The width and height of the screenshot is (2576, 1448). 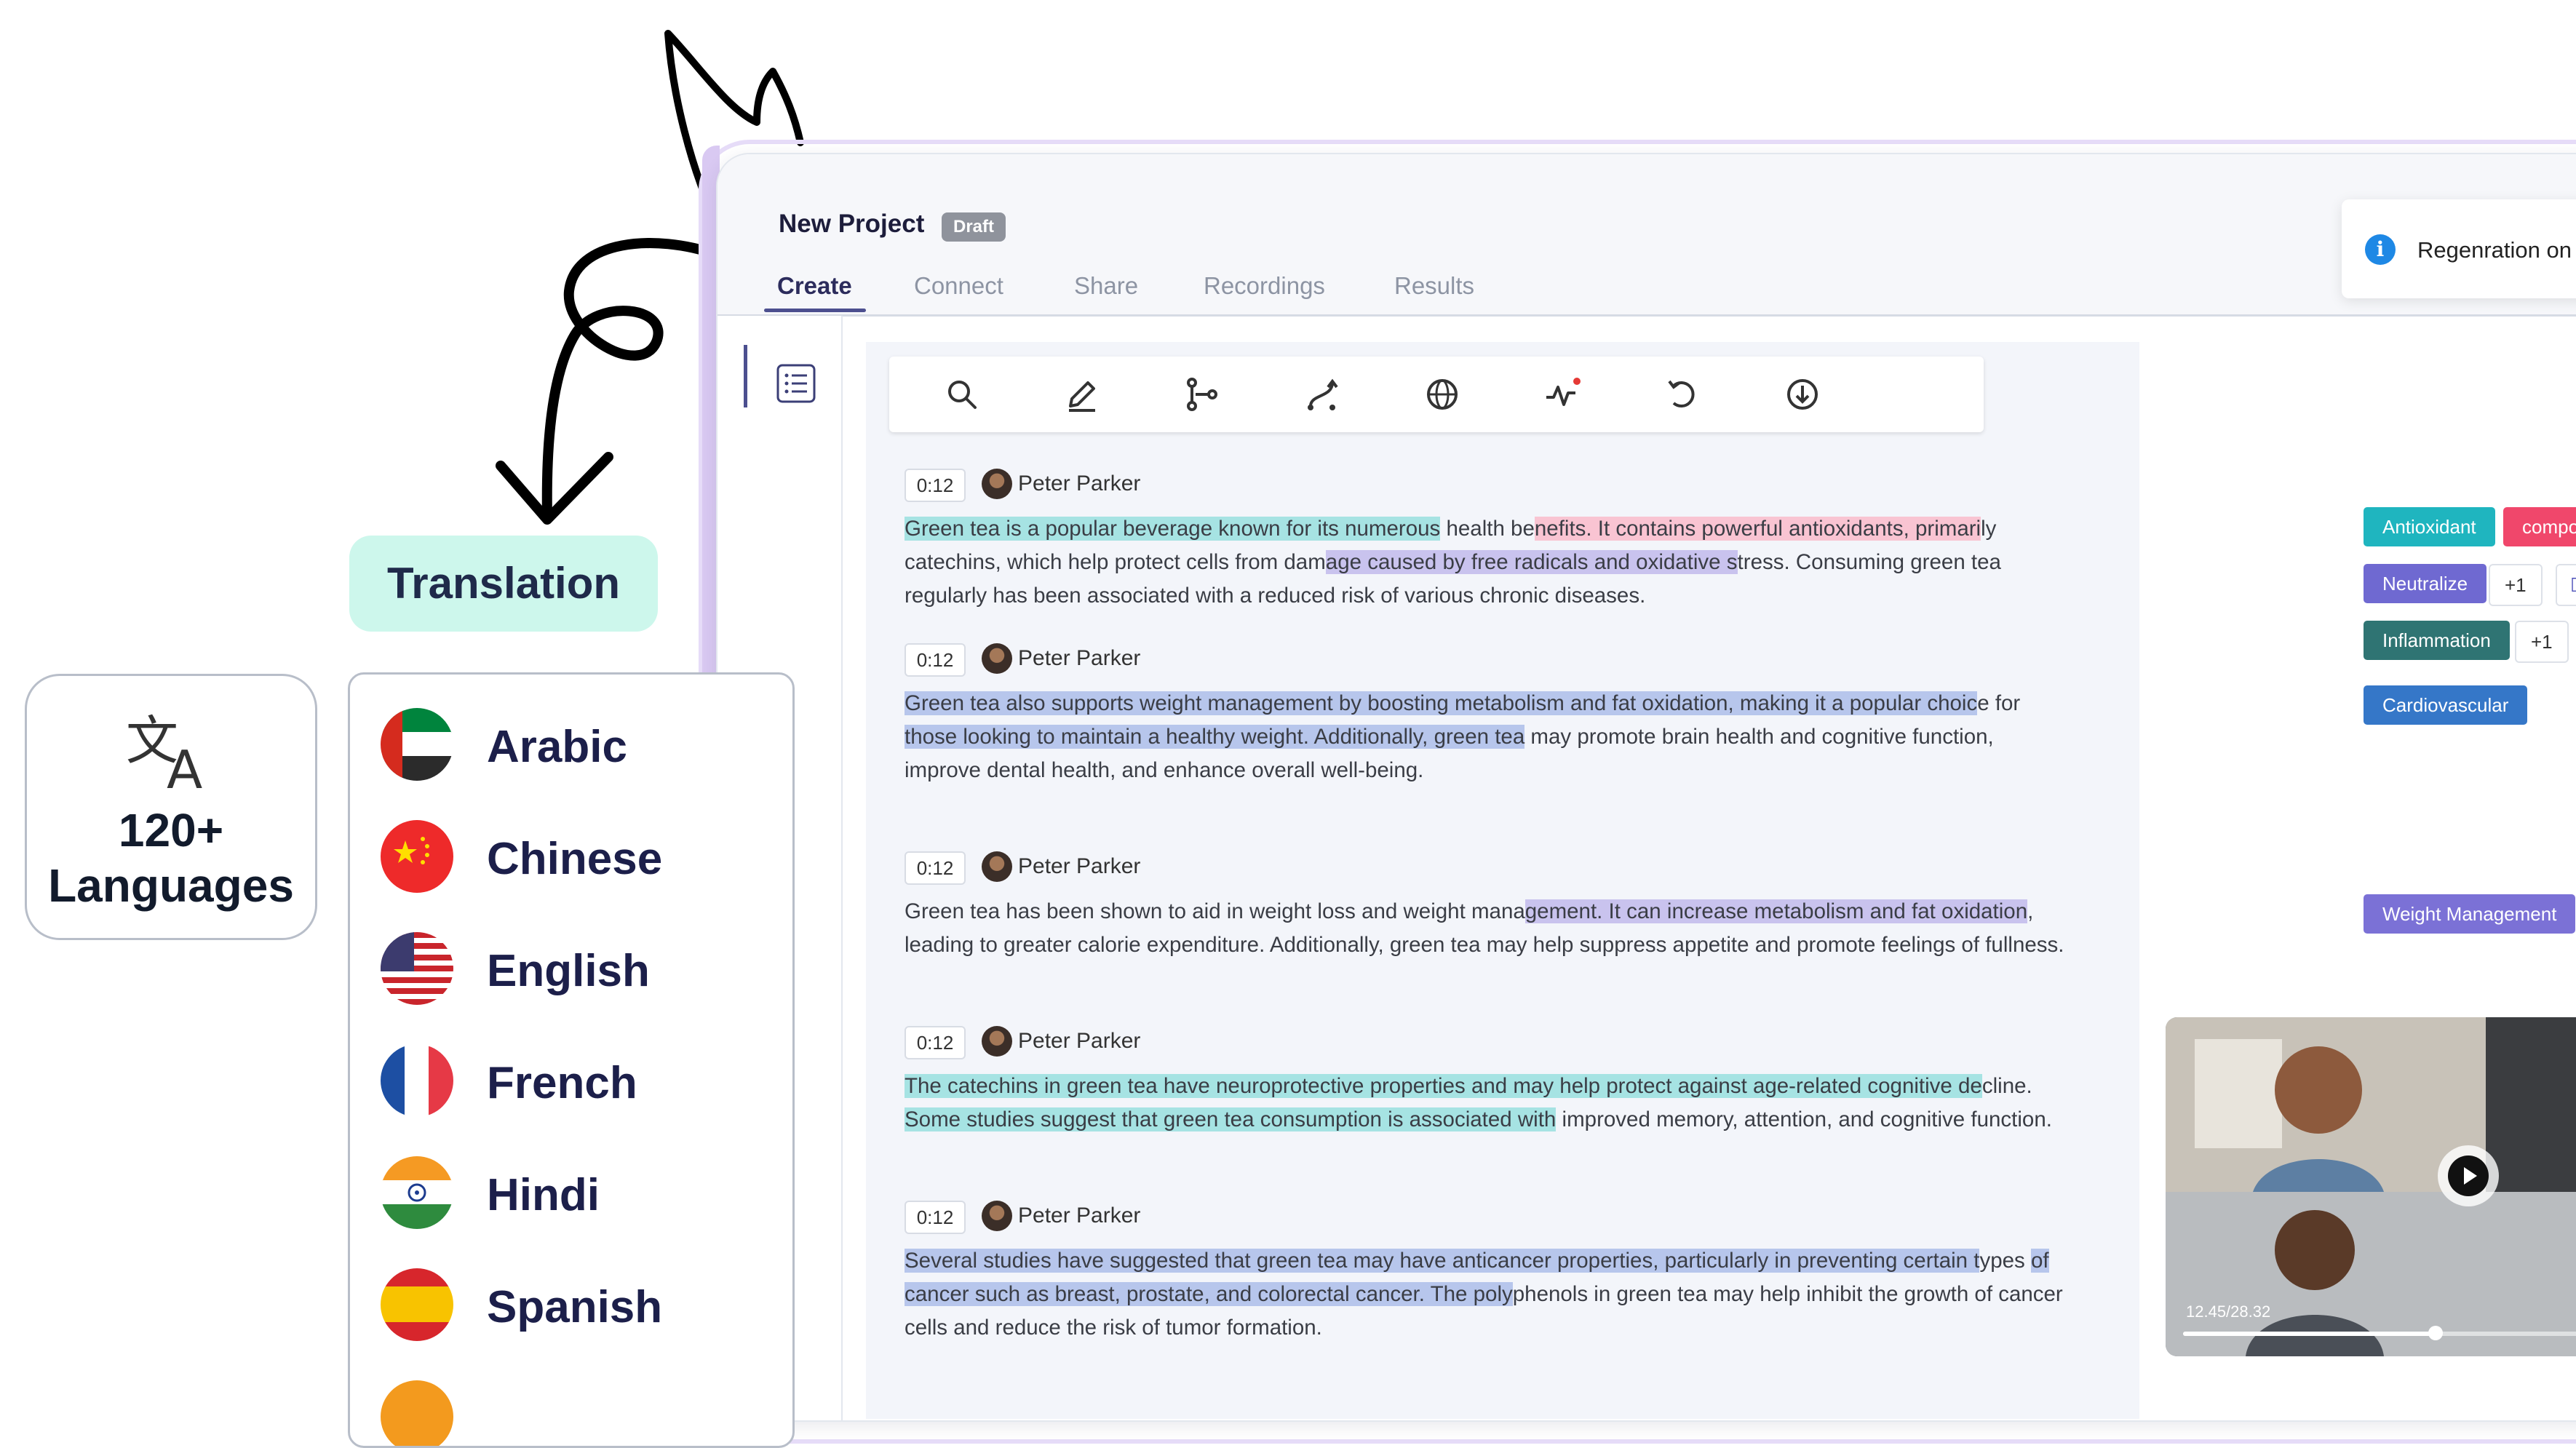 I want to click on regeneration-notice: i Regenration on P, so click(x=2459, y=248).